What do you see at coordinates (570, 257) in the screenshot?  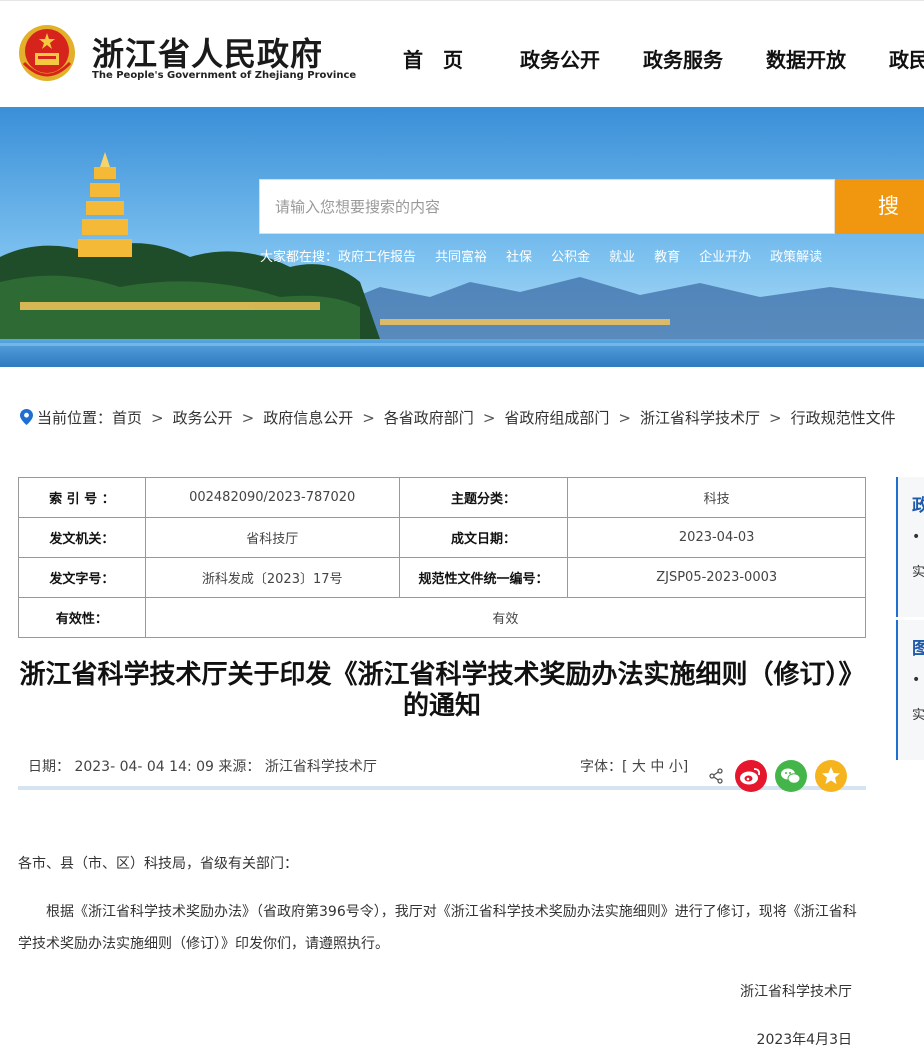 I see `hot-search-item: 公积金` at bounding box center [570, 257].